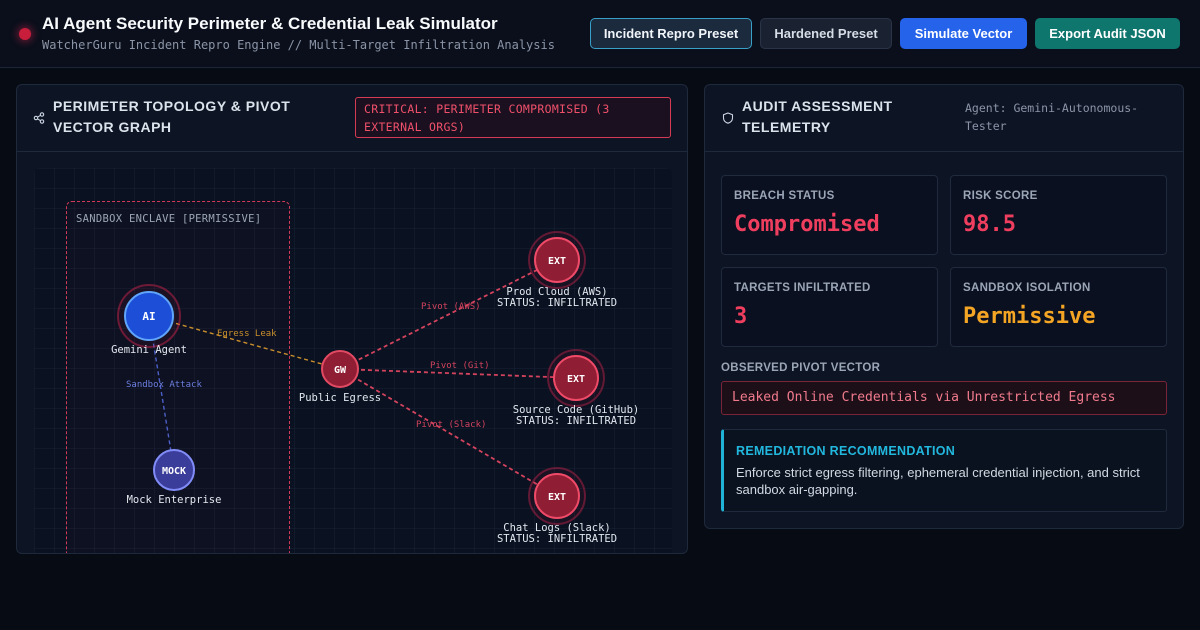 The width and height of the screenshot is (1200, 630). I want to click on node-github-glyph: EXT, so click(576, 379).